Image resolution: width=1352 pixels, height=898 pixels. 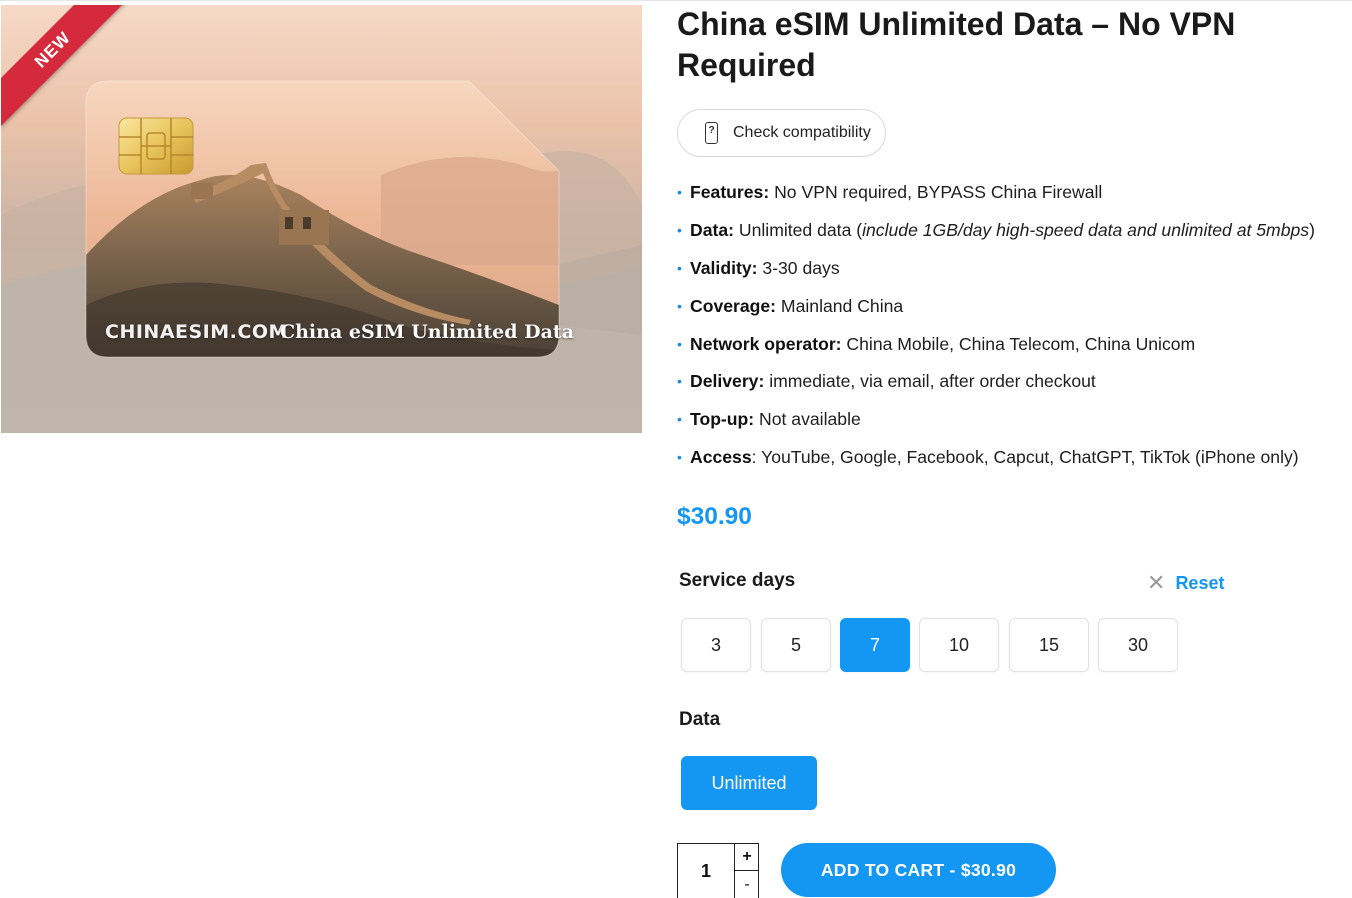 I want to click on feature-text: No VPN required, BYPASS China Firewall, so click(x=936, y=192).